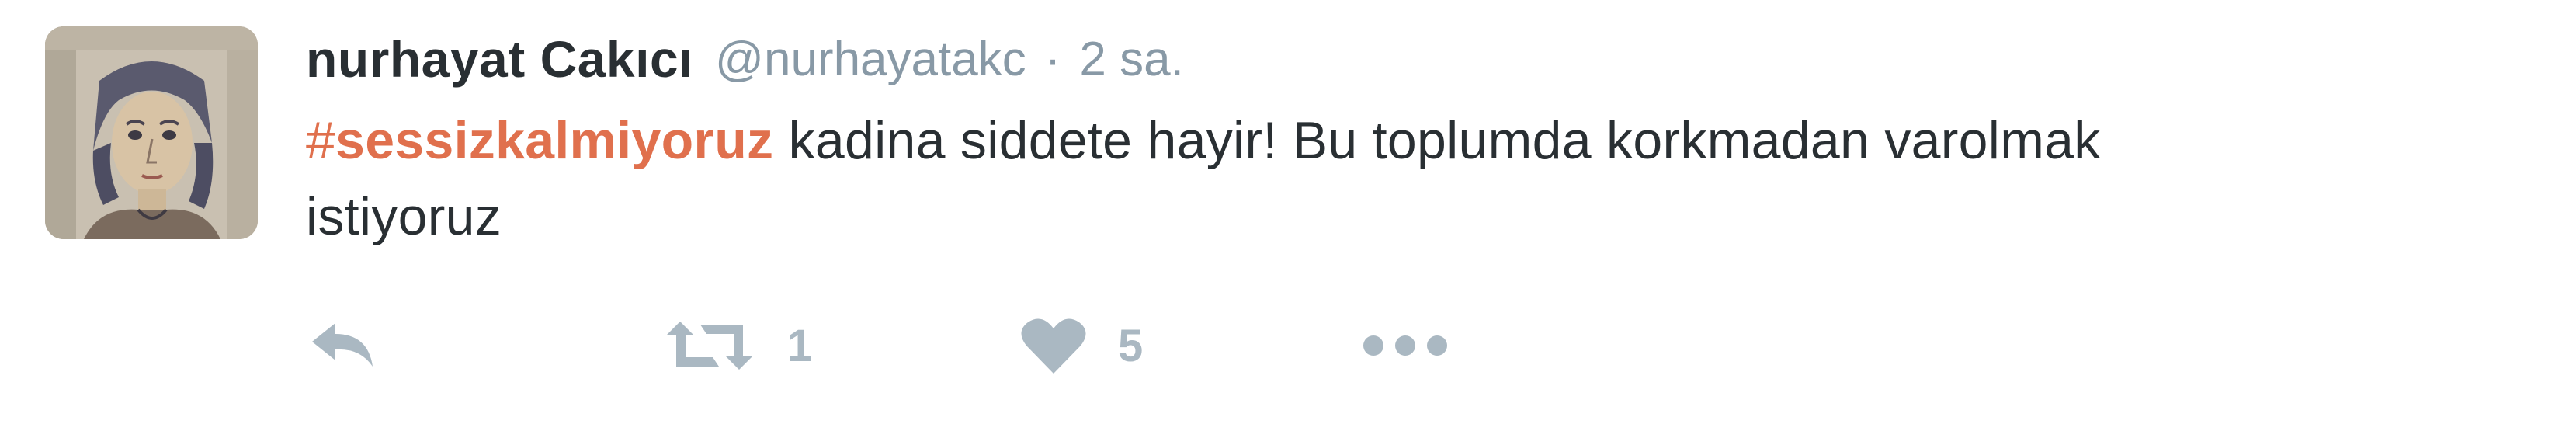 This screenshot has height=431, width=2576. What do you see at coordinates (1053, 346) in the screenshot?
I see `heart-icon` at bounding box center [1053, 346].